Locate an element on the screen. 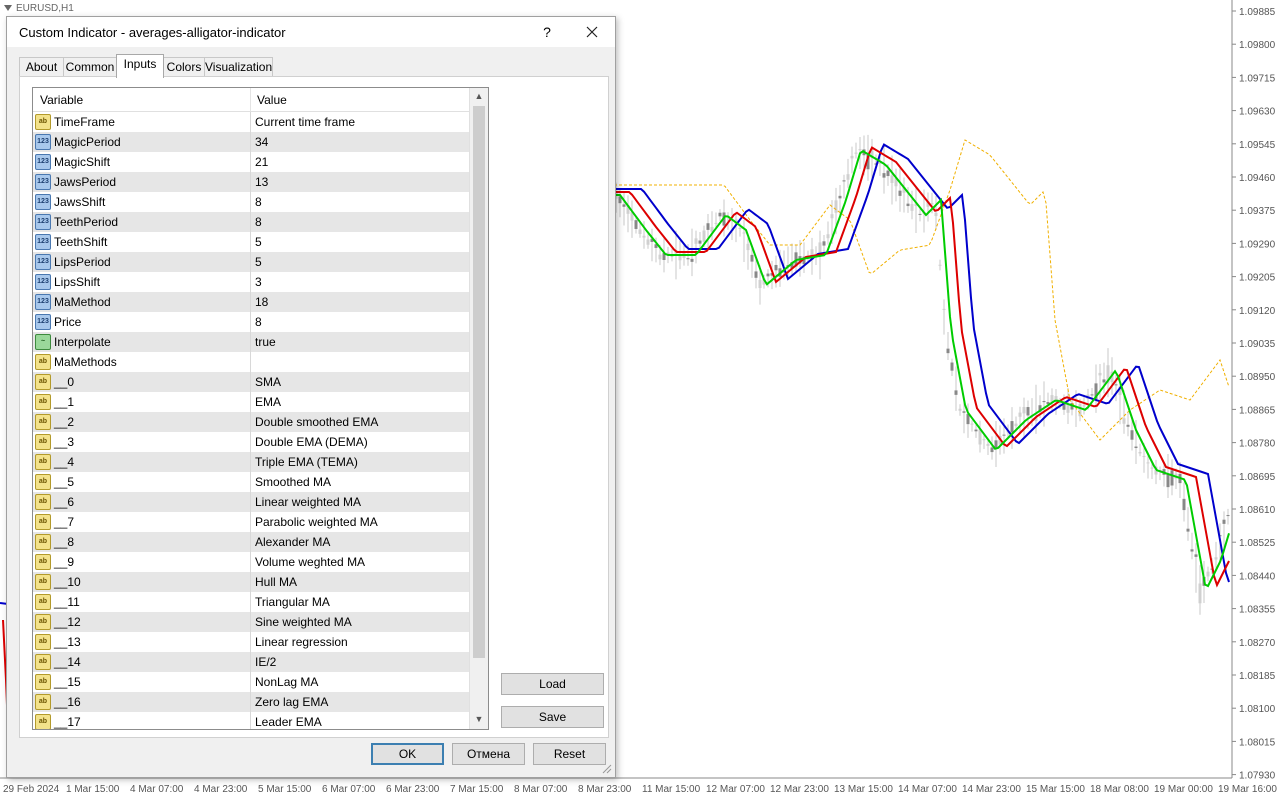  variable-value: Volume weghted MA is located at coordinates (310, 562).